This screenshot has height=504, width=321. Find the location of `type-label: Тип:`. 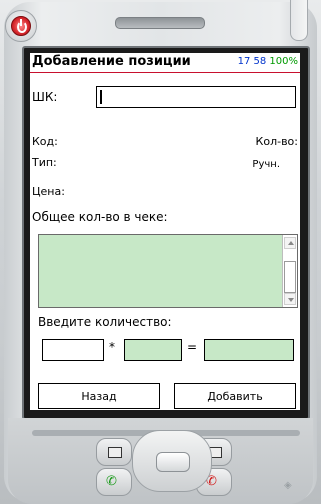

type-label: Тип: is located at coordinates (44, 162).